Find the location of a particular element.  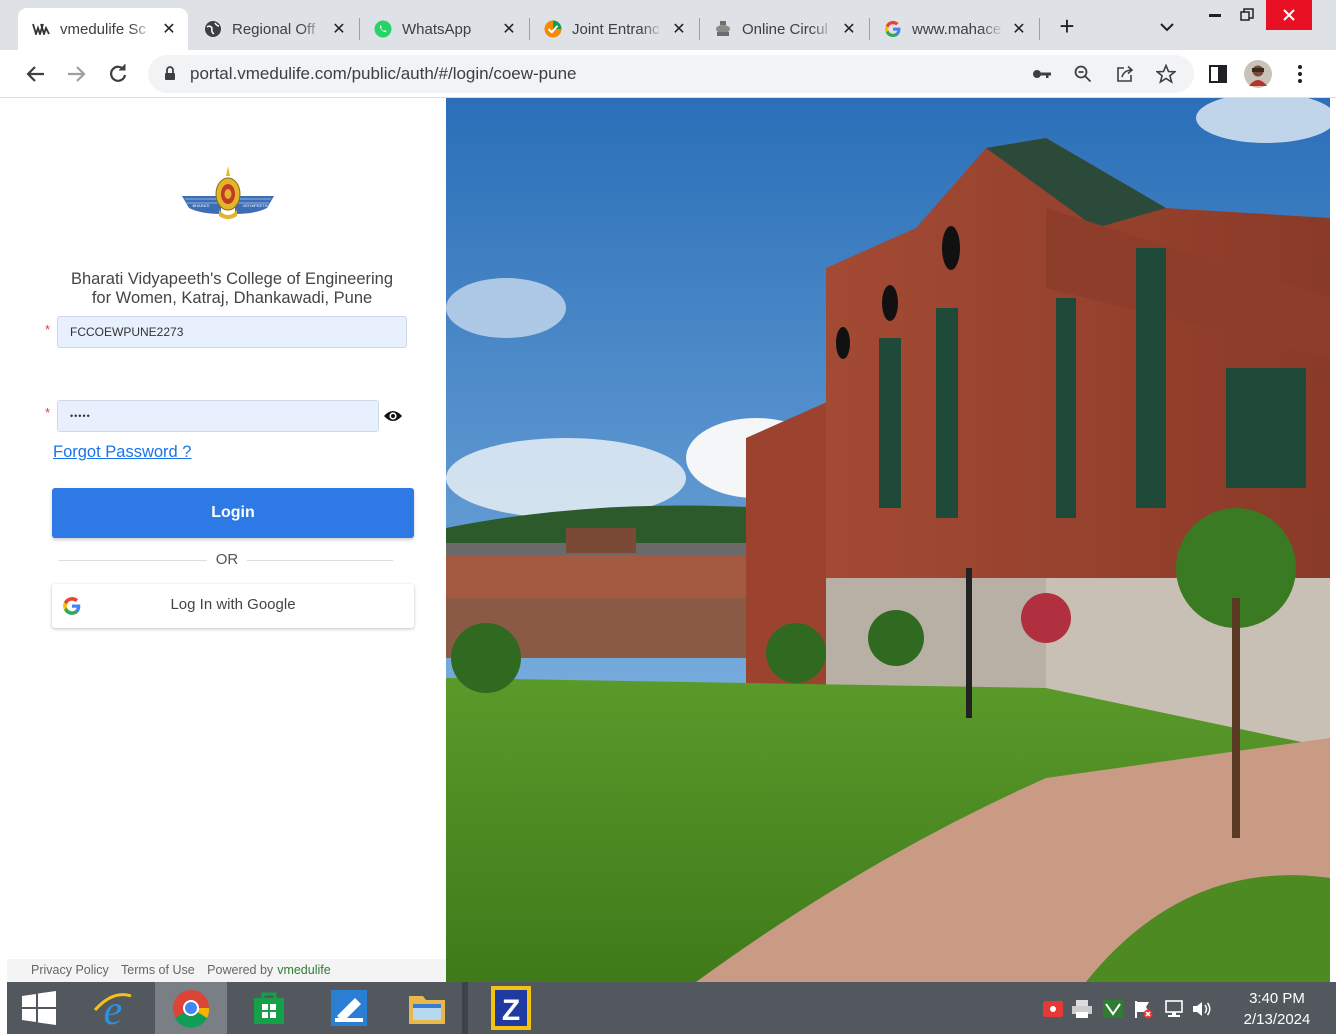

college-logo: BHARATI VIDYAPEETH is located at coordinates (228, 192).